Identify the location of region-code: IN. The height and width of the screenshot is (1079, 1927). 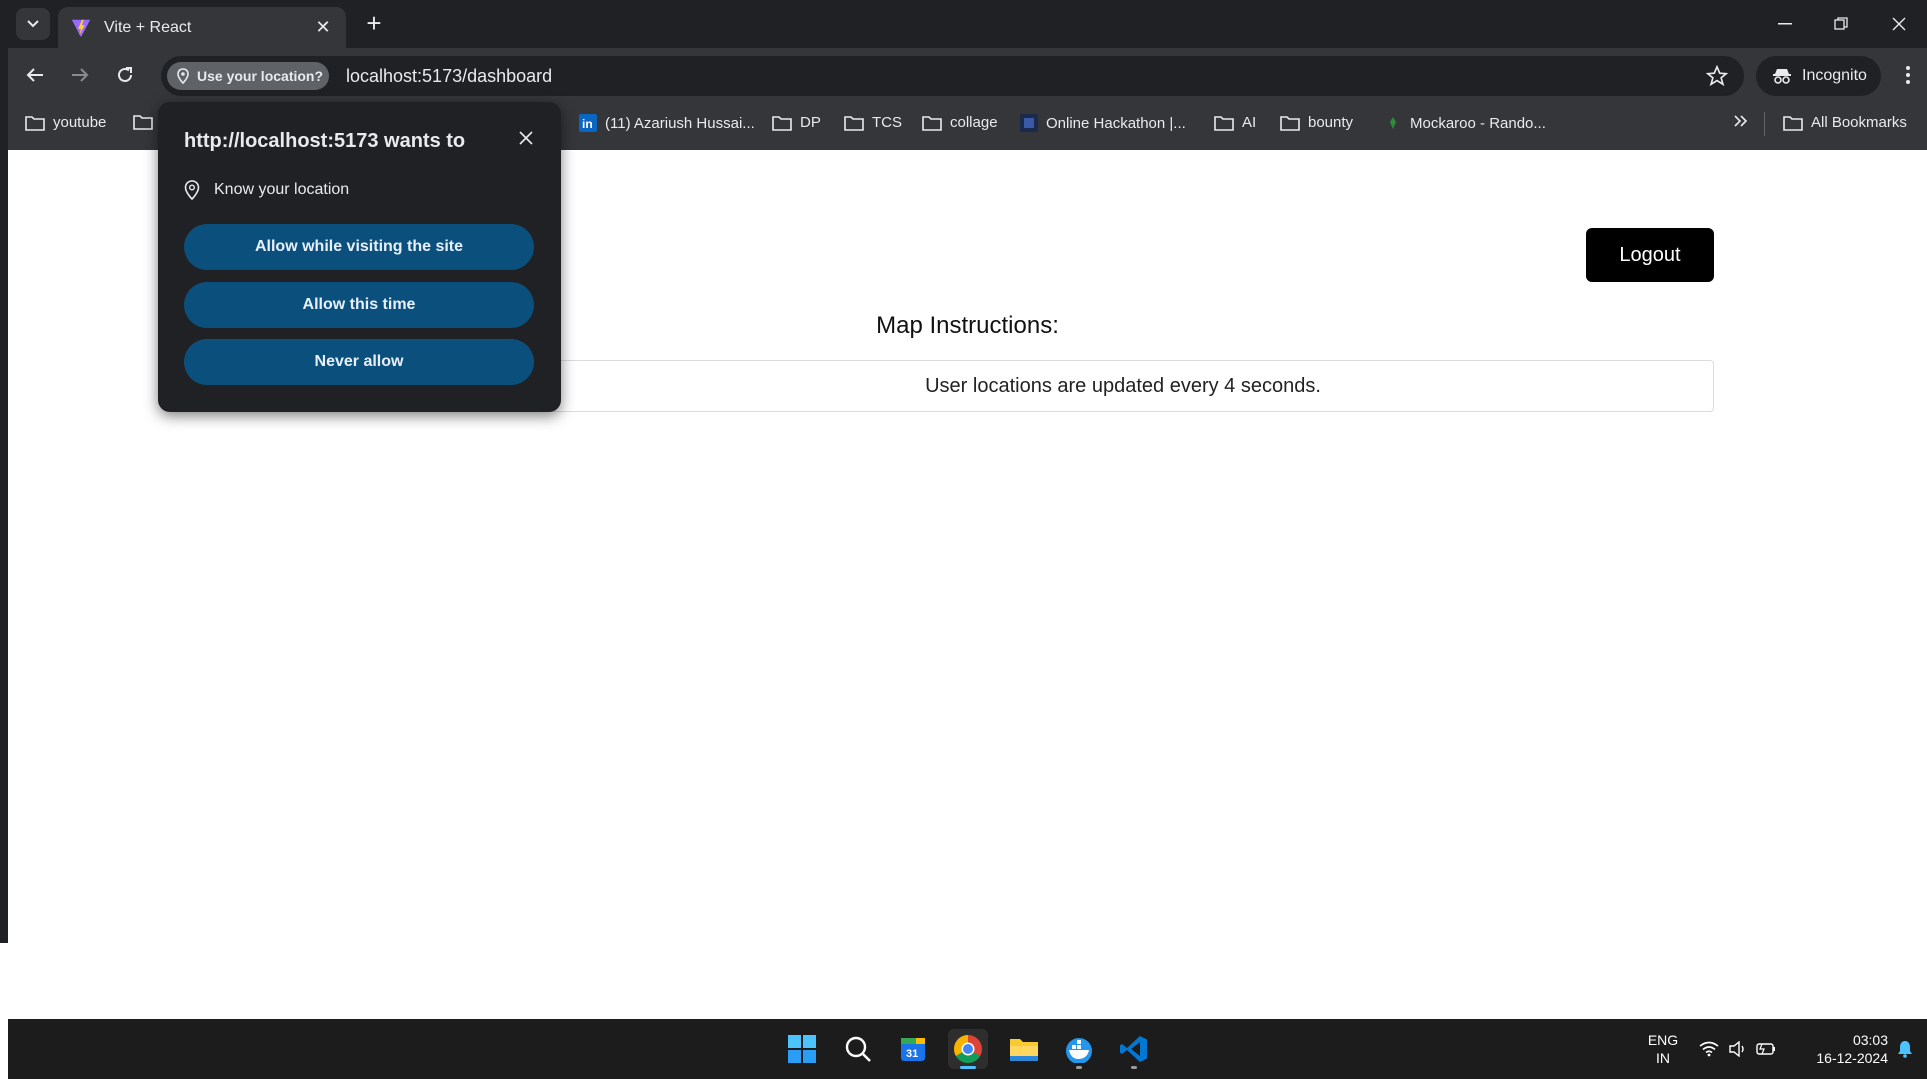
(1663, 1058).